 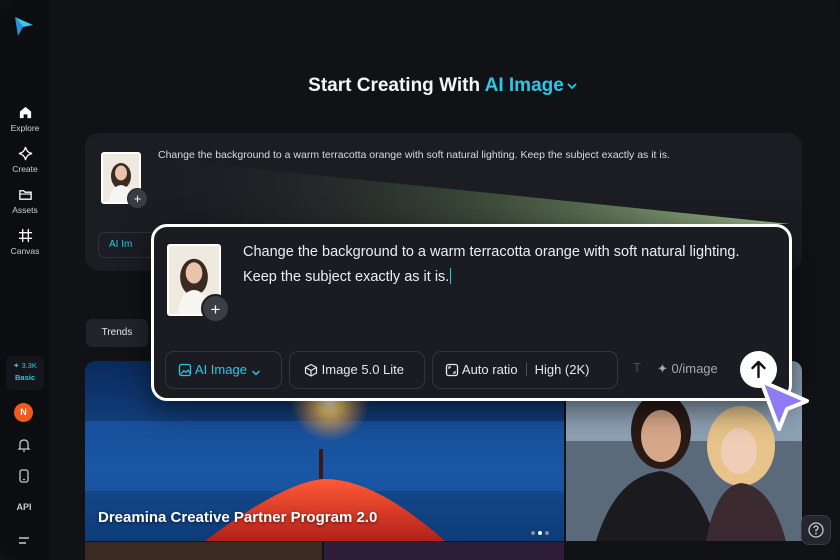 I want to click on avatar: N, so click(x=23, y=412).